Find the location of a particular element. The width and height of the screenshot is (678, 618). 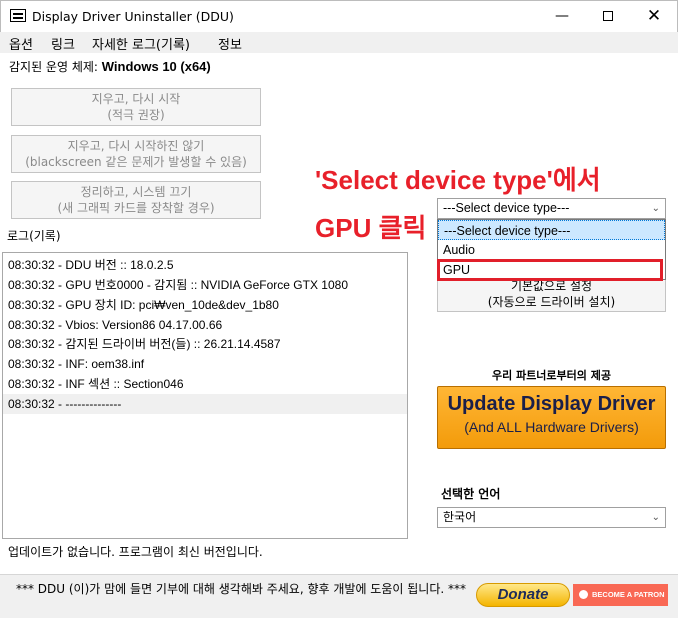

language-value: 한국어 is located at coordinates (460, 517).